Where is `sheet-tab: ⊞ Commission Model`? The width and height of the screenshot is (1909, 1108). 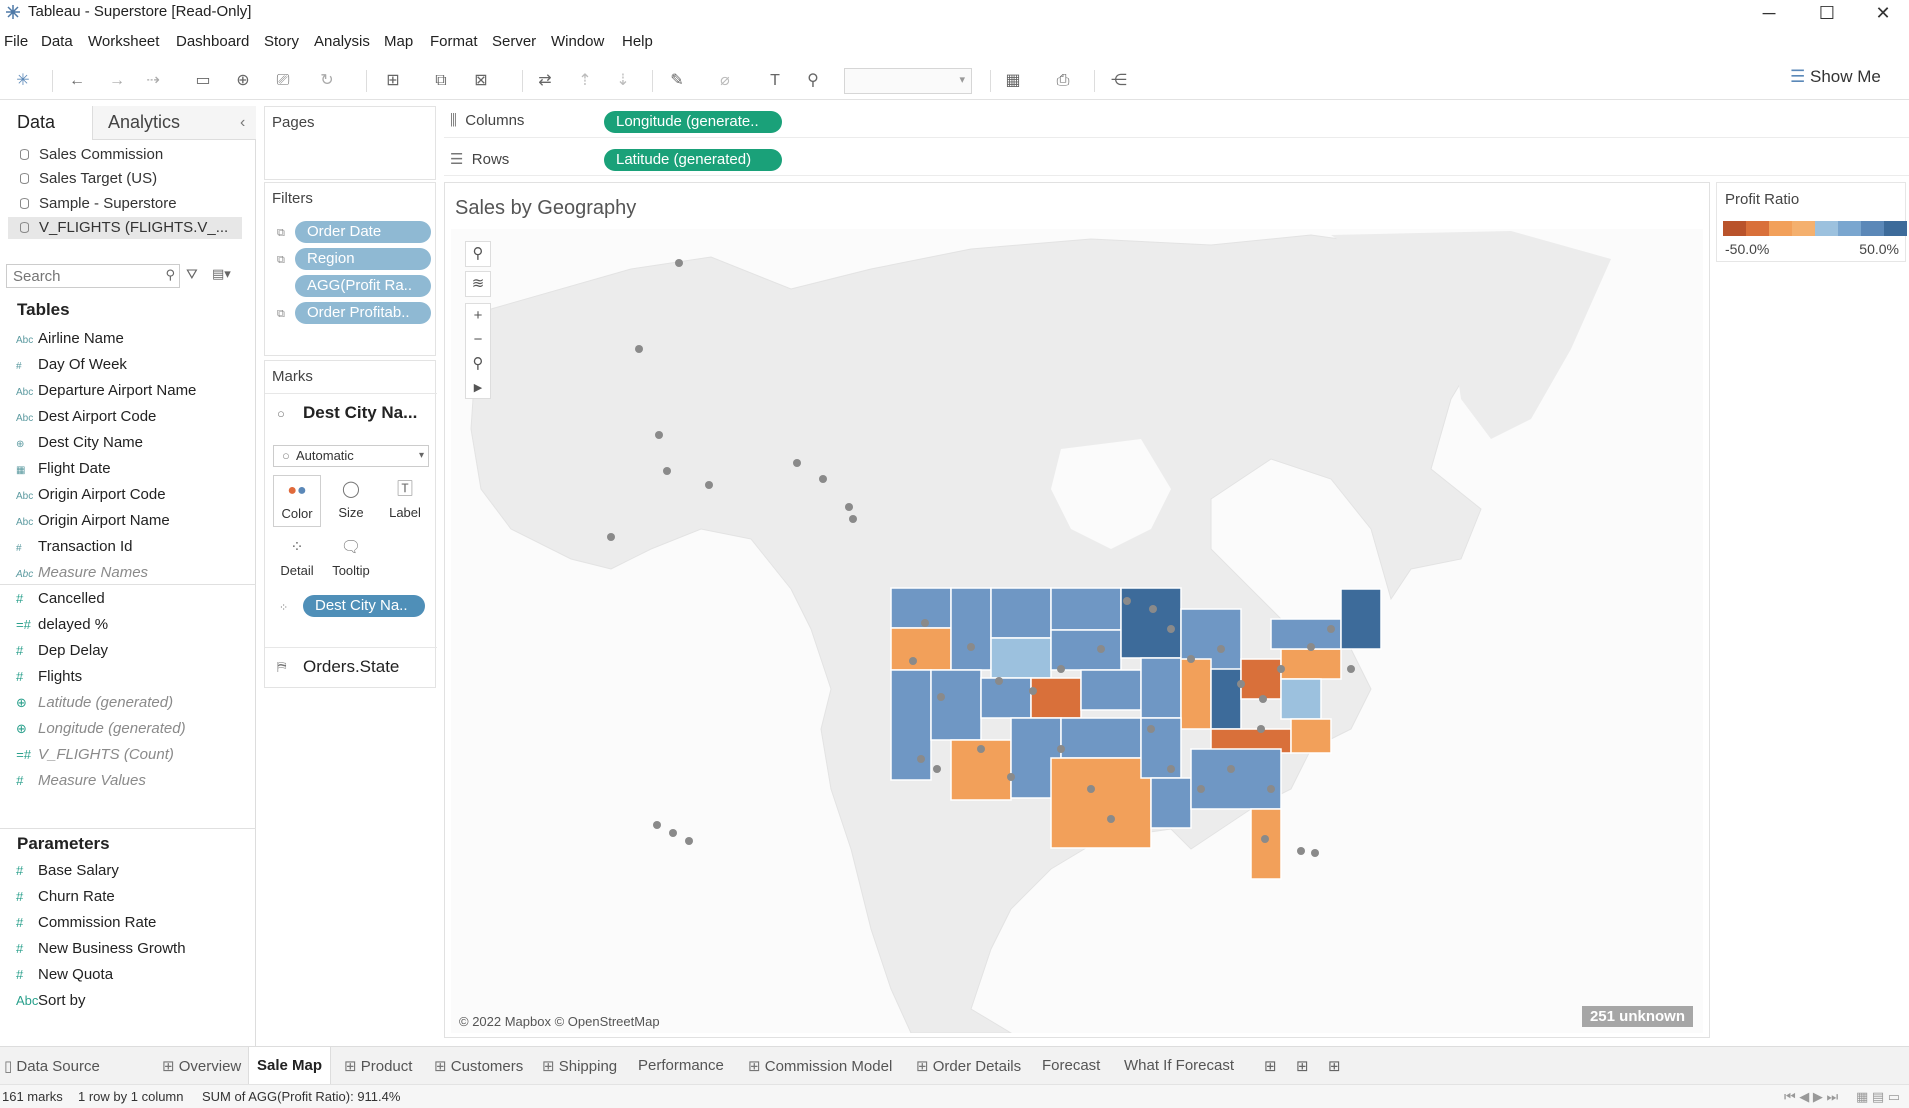
sheet-tab: ⊞ Commission Model is located at coordinates (820, 1066).